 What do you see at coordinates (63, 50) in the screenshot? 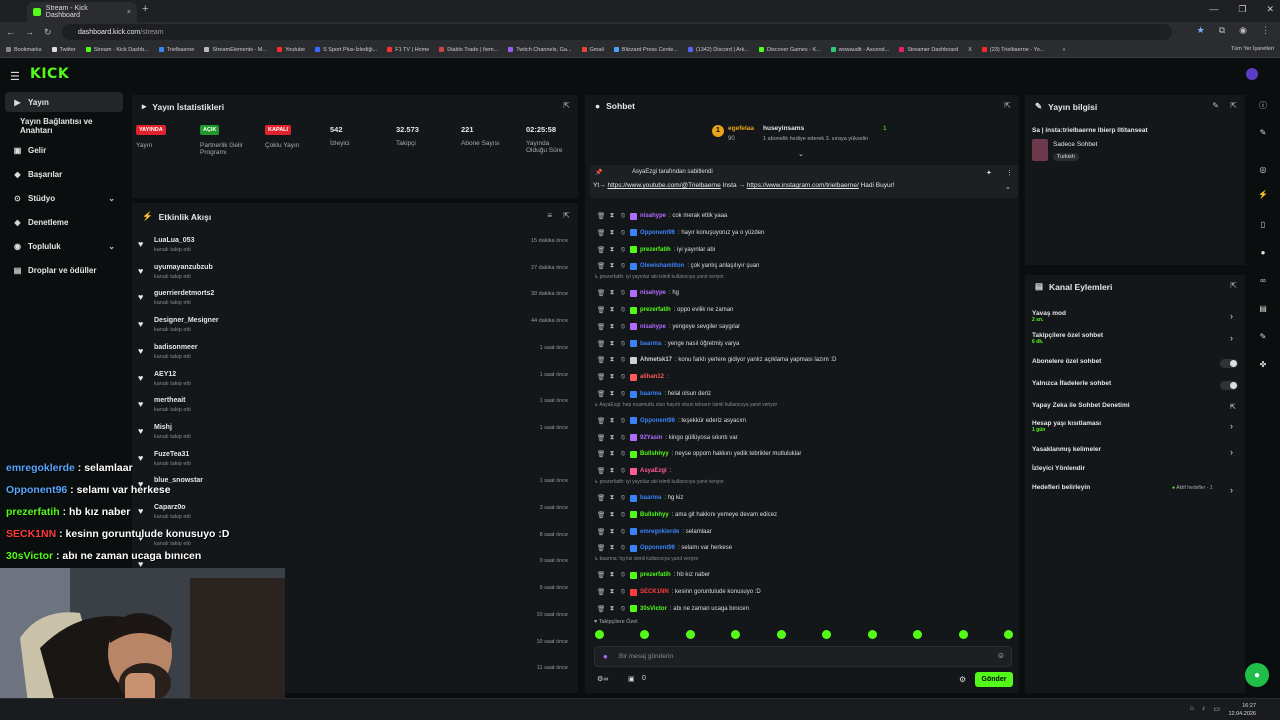
I see `bookmark-item: Twitter` at bounding box center [63, 50].